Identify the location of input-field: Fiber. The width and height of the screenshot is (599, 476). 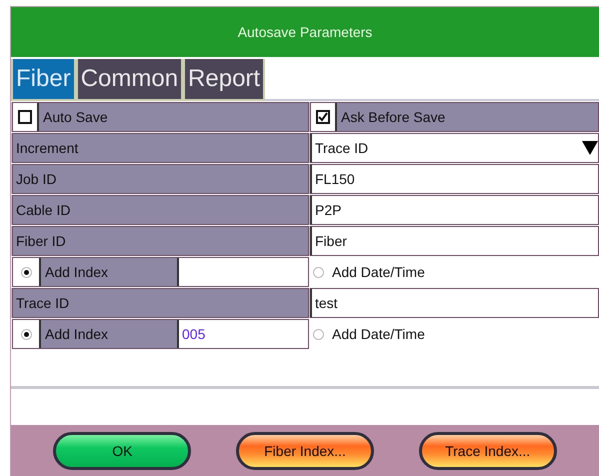
(454, 241).